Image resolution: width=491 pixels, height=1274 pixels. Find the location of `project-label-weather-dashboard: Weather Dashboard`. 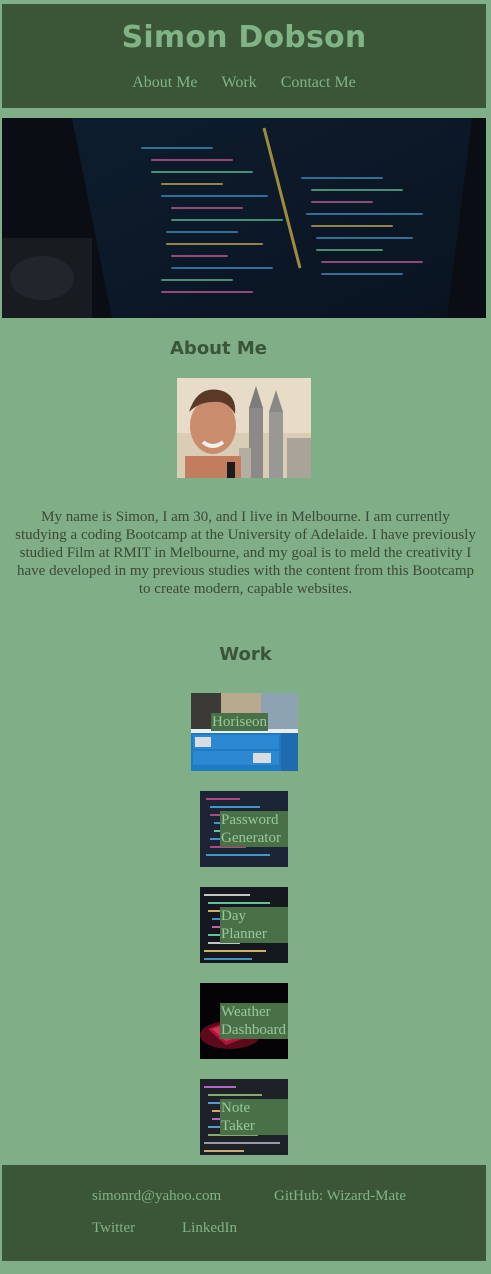

project-label-weather-dashboard: Weather Dashboard is located at coordinates (254, 1021).